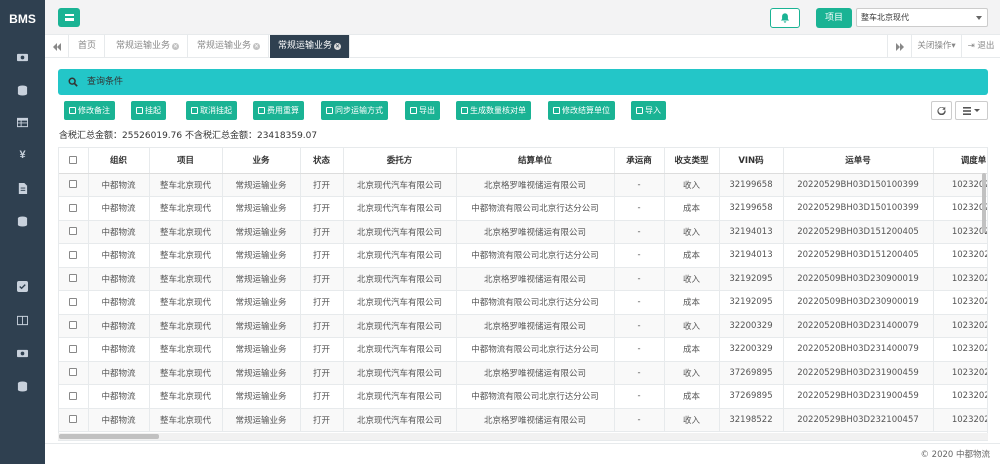 This screenshot has height=464, width=1000. I want to click on tab-transport-1: 常规运输业务 ✕, so click(148, 46).